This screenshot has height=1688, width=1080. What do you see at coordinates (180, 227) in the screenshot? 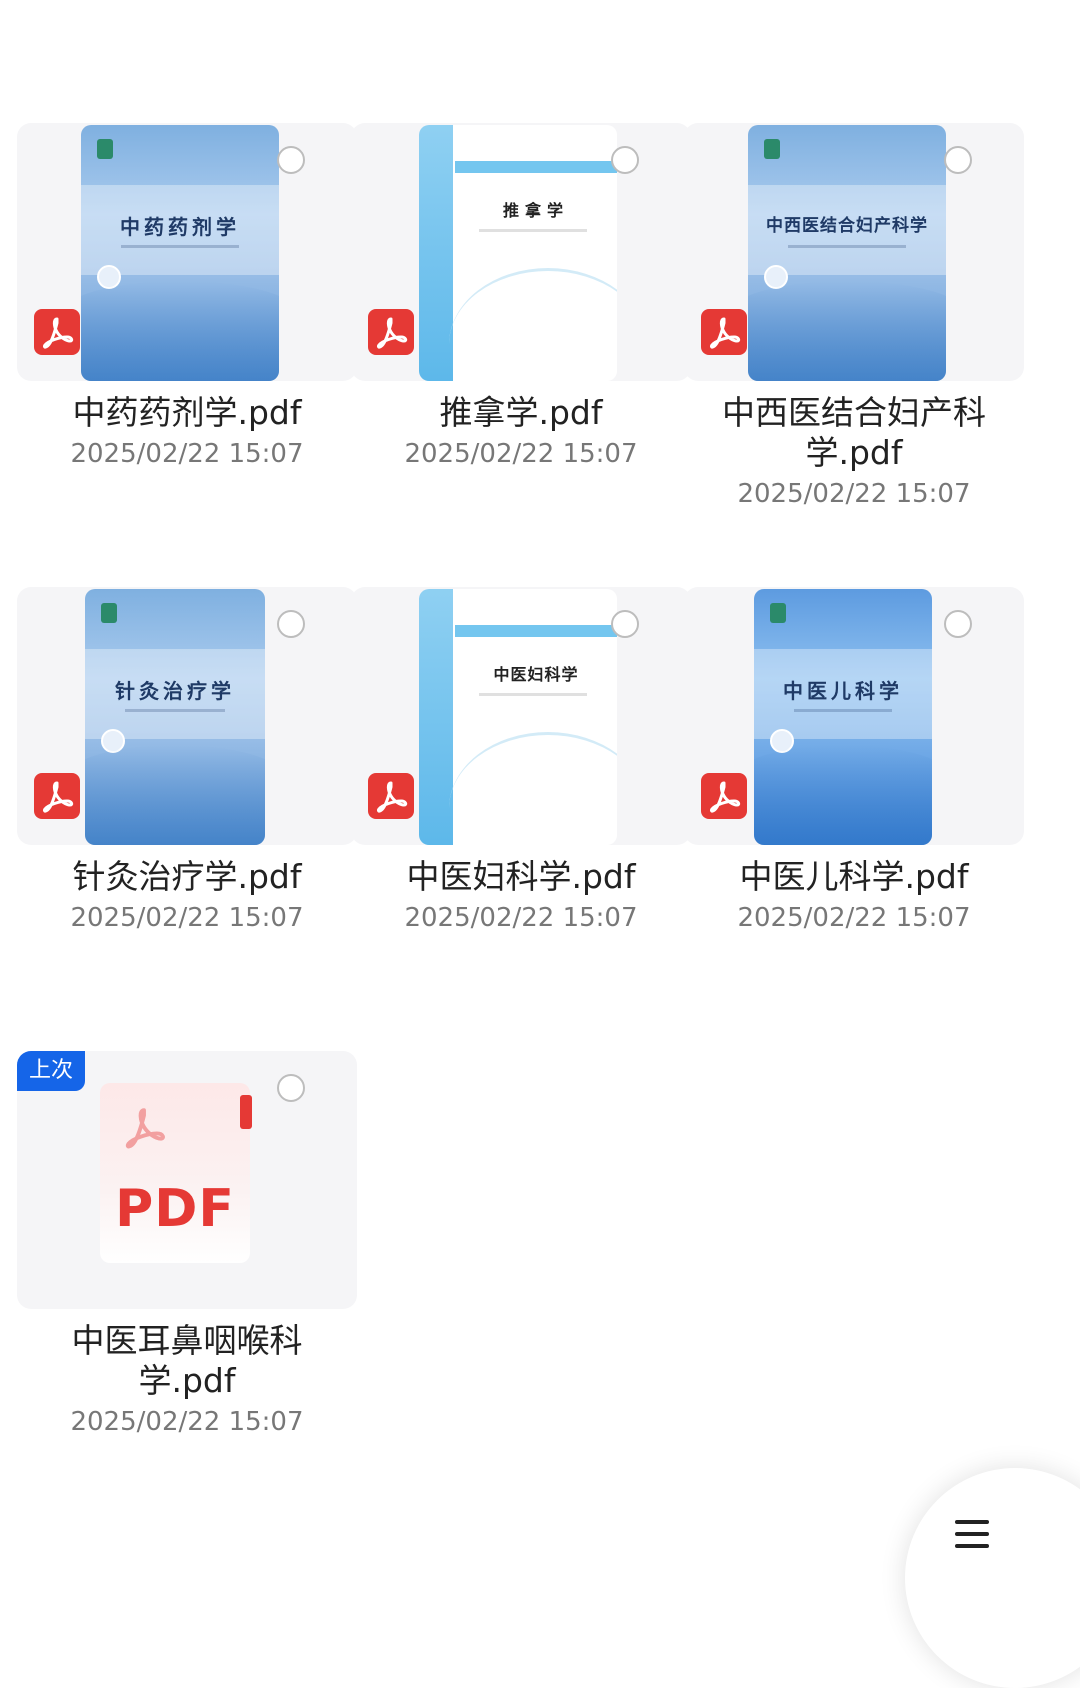
I see `cover-title: 中药药剂学` at bounding box center [180, 227].